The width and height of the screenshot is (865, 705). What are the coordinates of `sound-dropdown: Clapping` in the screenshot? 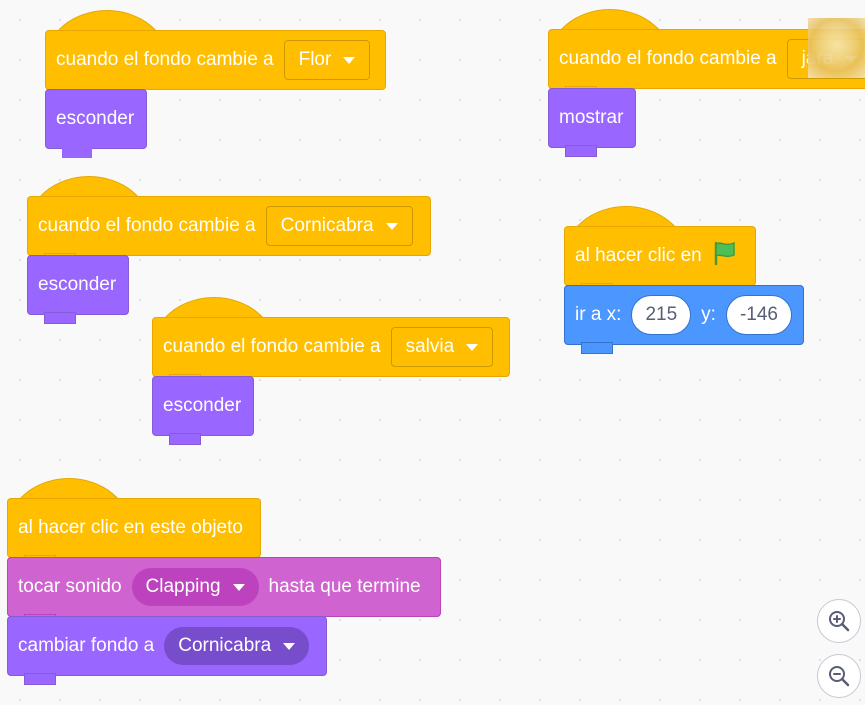 It's located at (195, 587).